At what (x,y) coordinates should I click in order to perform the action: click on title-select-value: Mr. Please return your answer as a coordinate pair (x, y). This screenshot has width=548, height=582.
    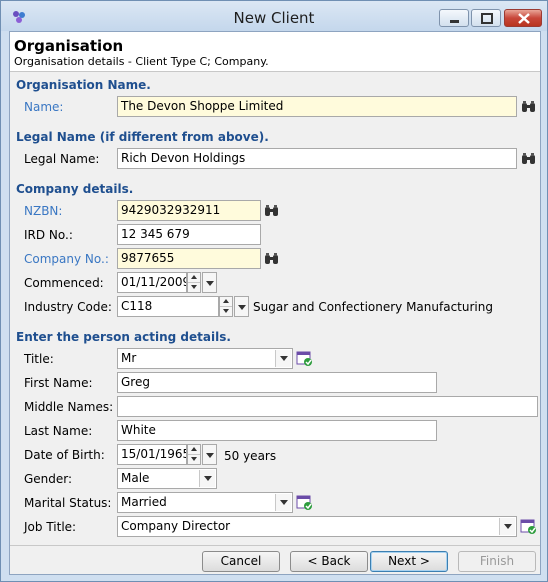
    Looking at the image, I should click on (129, 358).